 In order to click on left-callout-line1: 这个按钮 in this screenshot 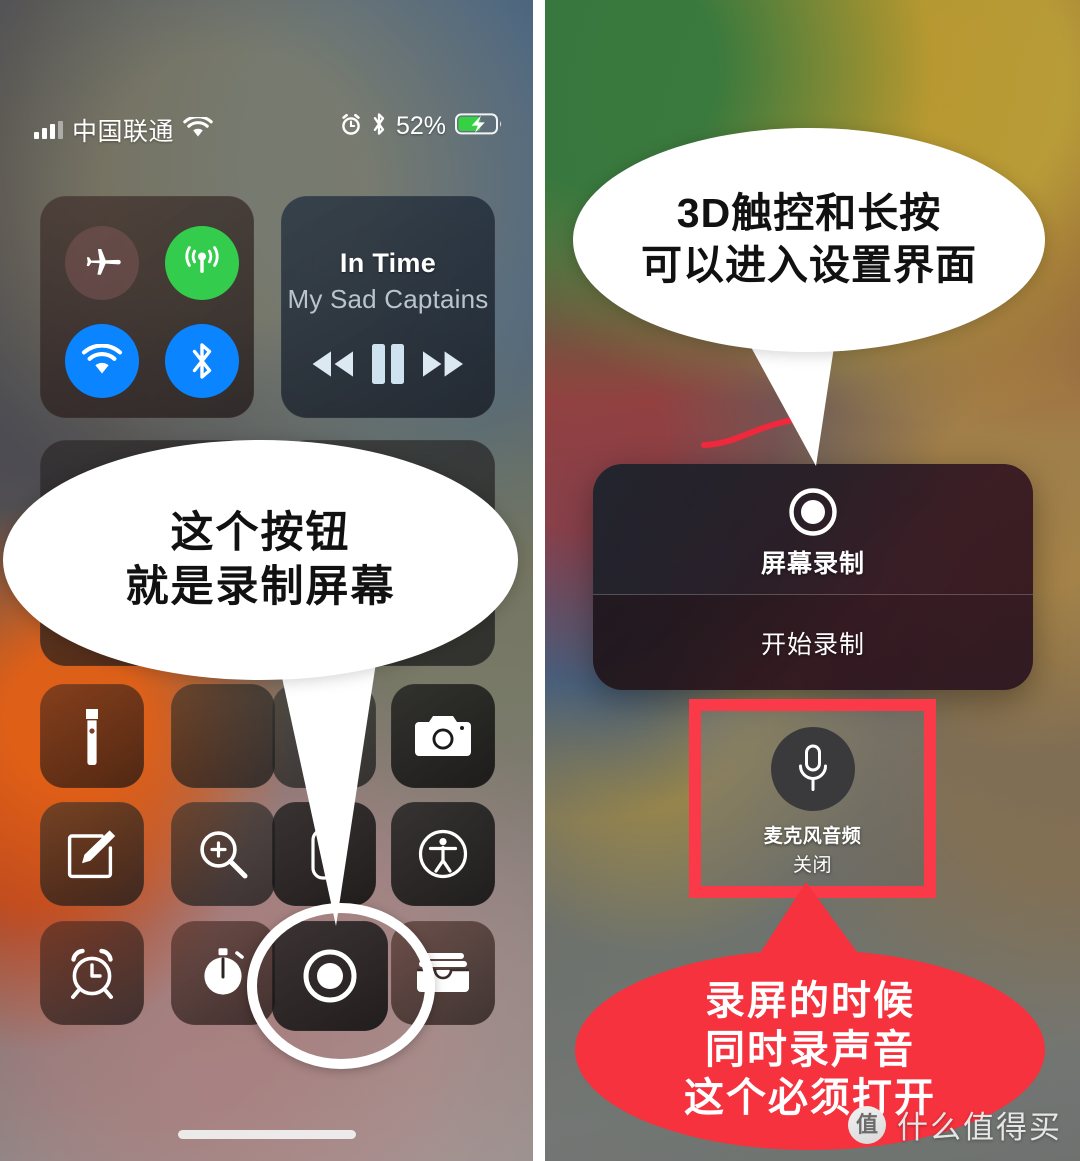, I will do `click(260, 532)`.